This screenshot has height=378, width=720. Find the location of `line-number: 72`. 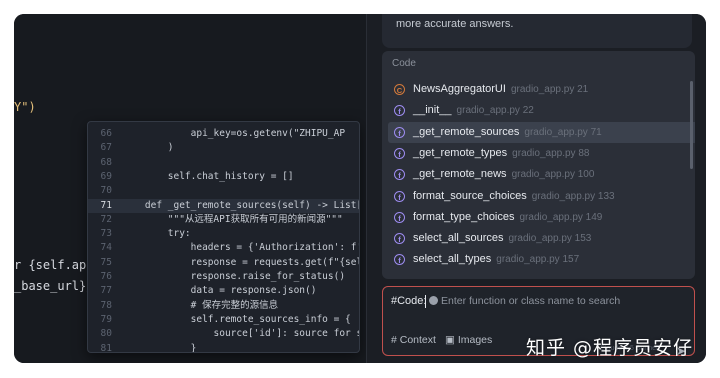

line-number: 72 is located at coordinates (106, 219).